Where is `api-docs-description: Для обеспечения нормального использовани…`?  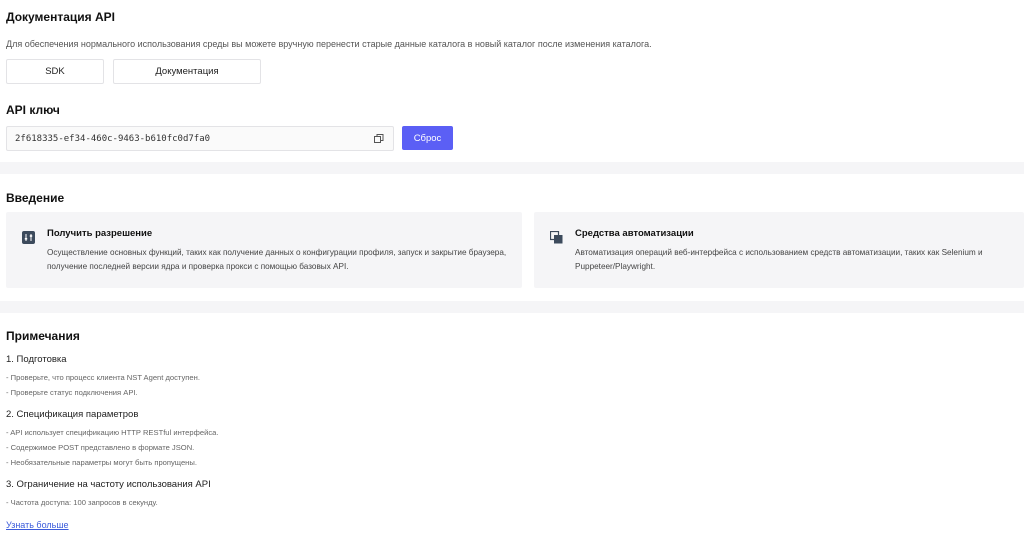 api-docs-description: Для обеспечения нормального использовани… is located at coordinates (329, 44).